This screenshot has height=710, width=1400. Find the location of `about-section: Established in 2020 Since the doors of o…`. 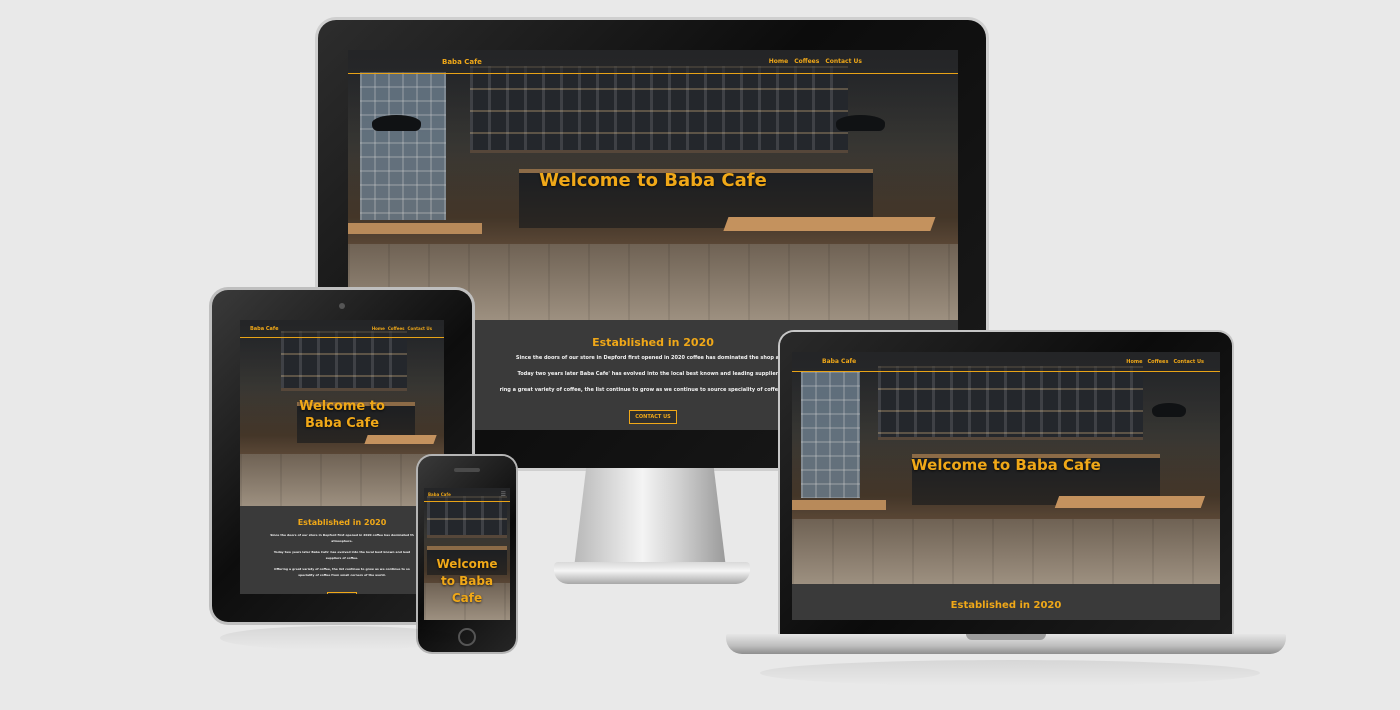

about-section: Established in 2020 Since the doors of o… is located at coordinates (342, 550).